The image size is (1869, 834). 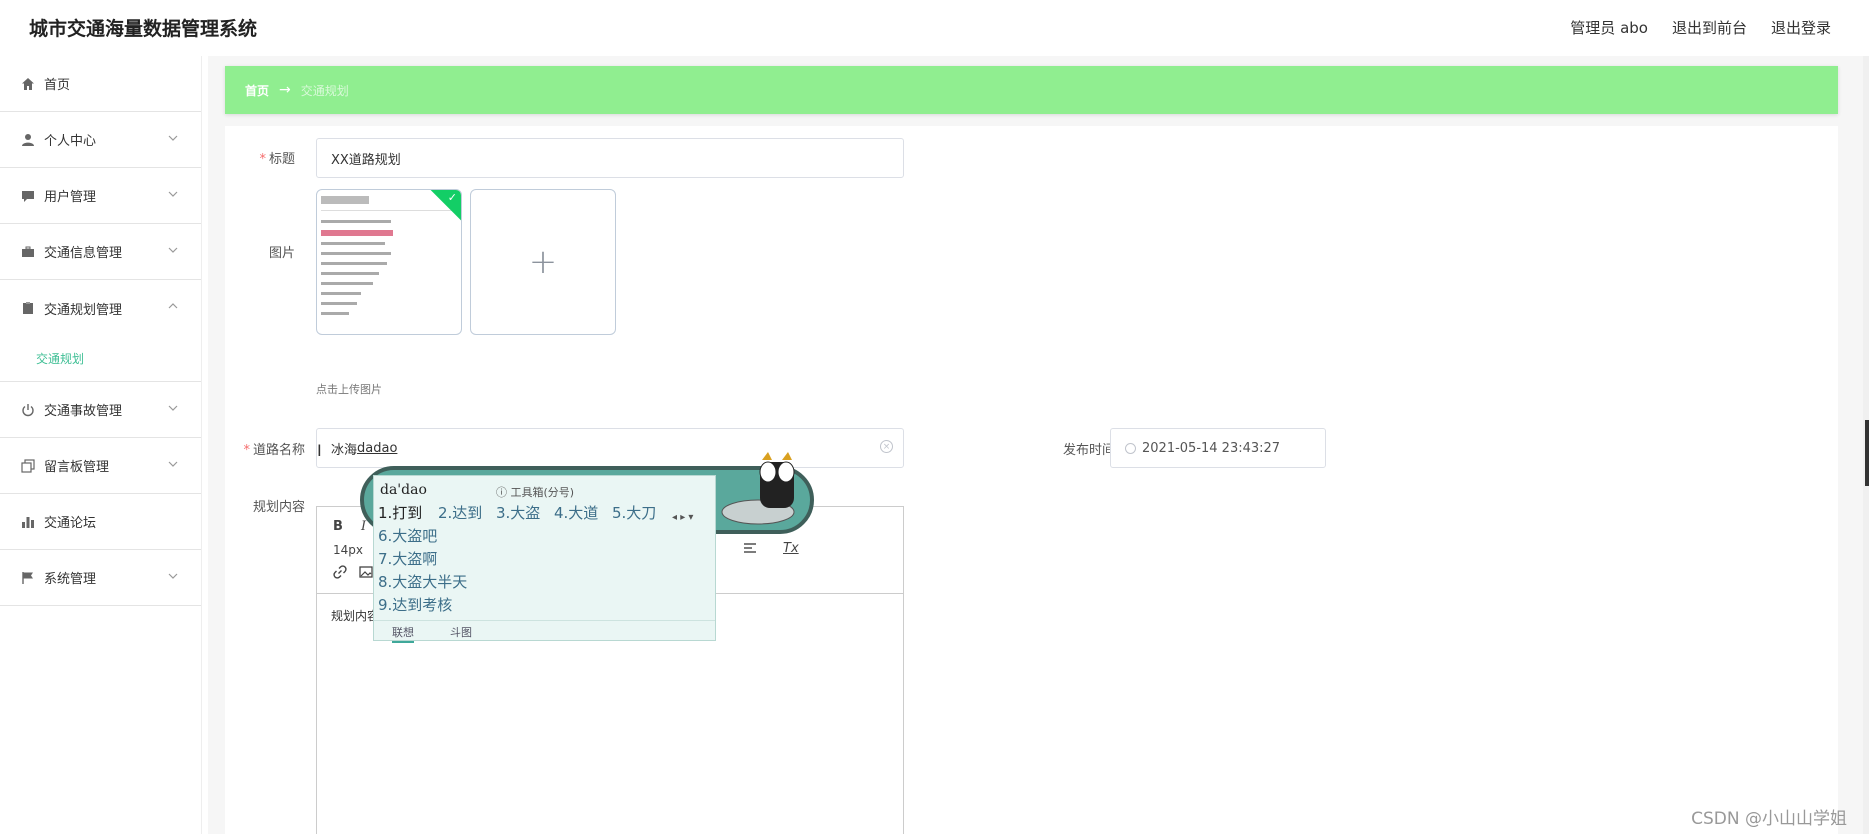 What do you see at coordinates (340, 574) in the screenshot?
I see `link-icon` at bounding box center [340, 574].